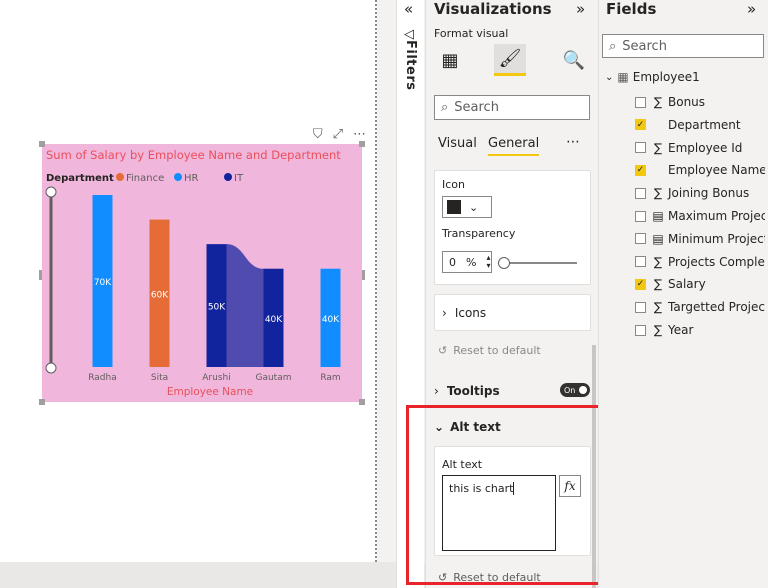 The image size is (768, 588). What do you see at coordinates (631, 9) in the screenshot?
I see `fields-title: Fields` at bounding box center [631, 9].